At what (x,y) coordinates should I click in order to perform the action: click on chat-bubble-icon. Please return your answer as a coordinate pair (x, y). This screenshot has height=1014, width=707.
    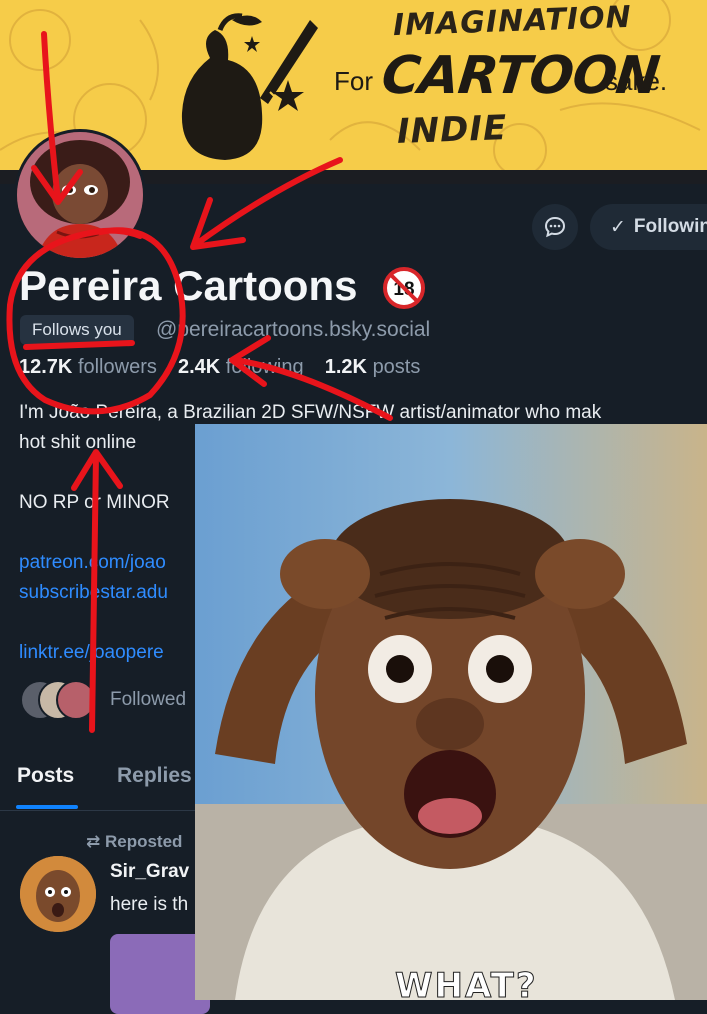
    Looking at the image, I should click on (555, 227).